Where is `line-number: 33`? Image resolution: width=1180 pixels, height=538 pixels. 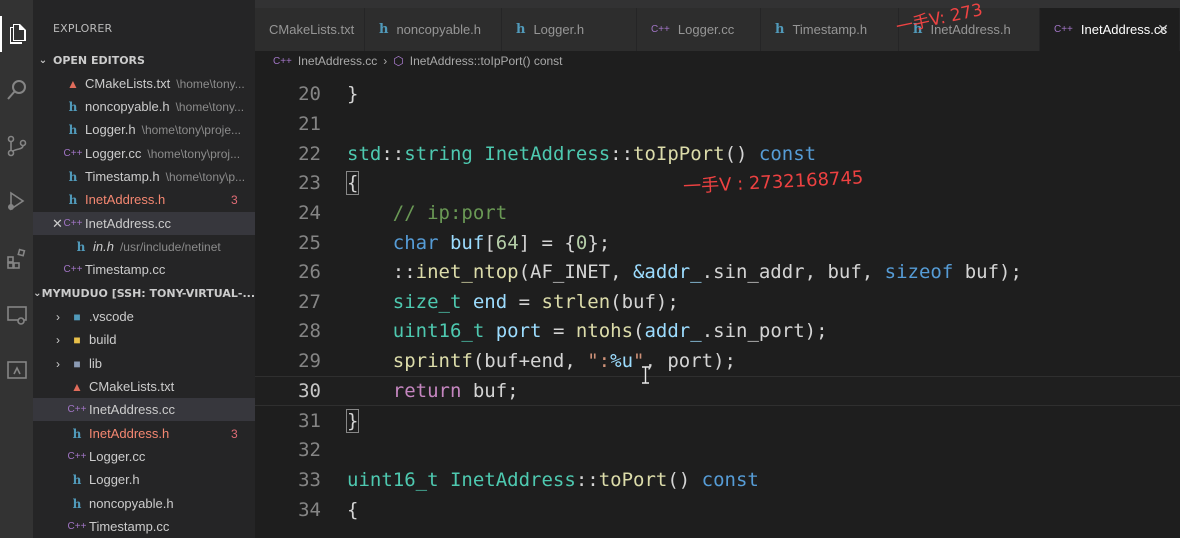 line-number: 33 is located at coordinates (309, 479).